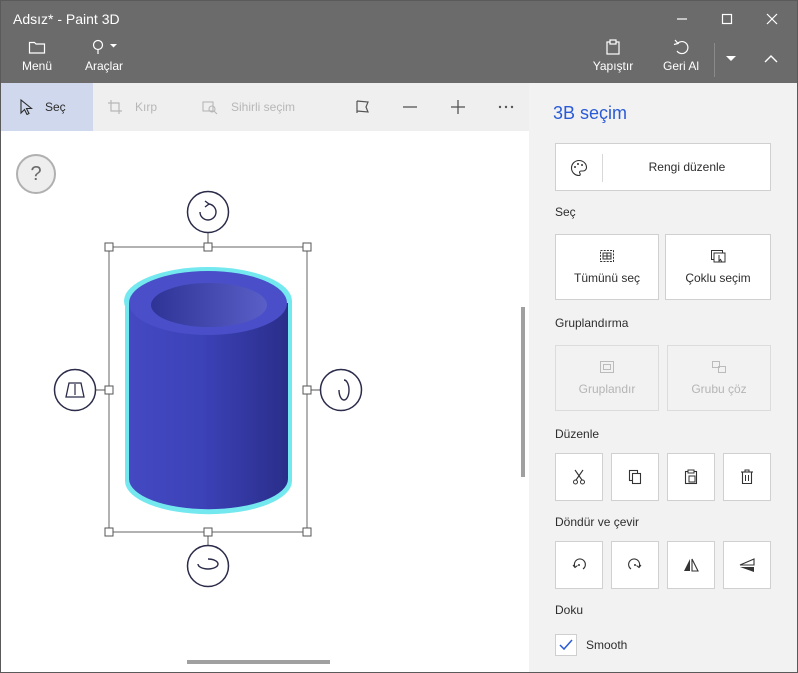 The image size is (798, 673). I want to click on undo-button: Geri Al, so click(681, 60).